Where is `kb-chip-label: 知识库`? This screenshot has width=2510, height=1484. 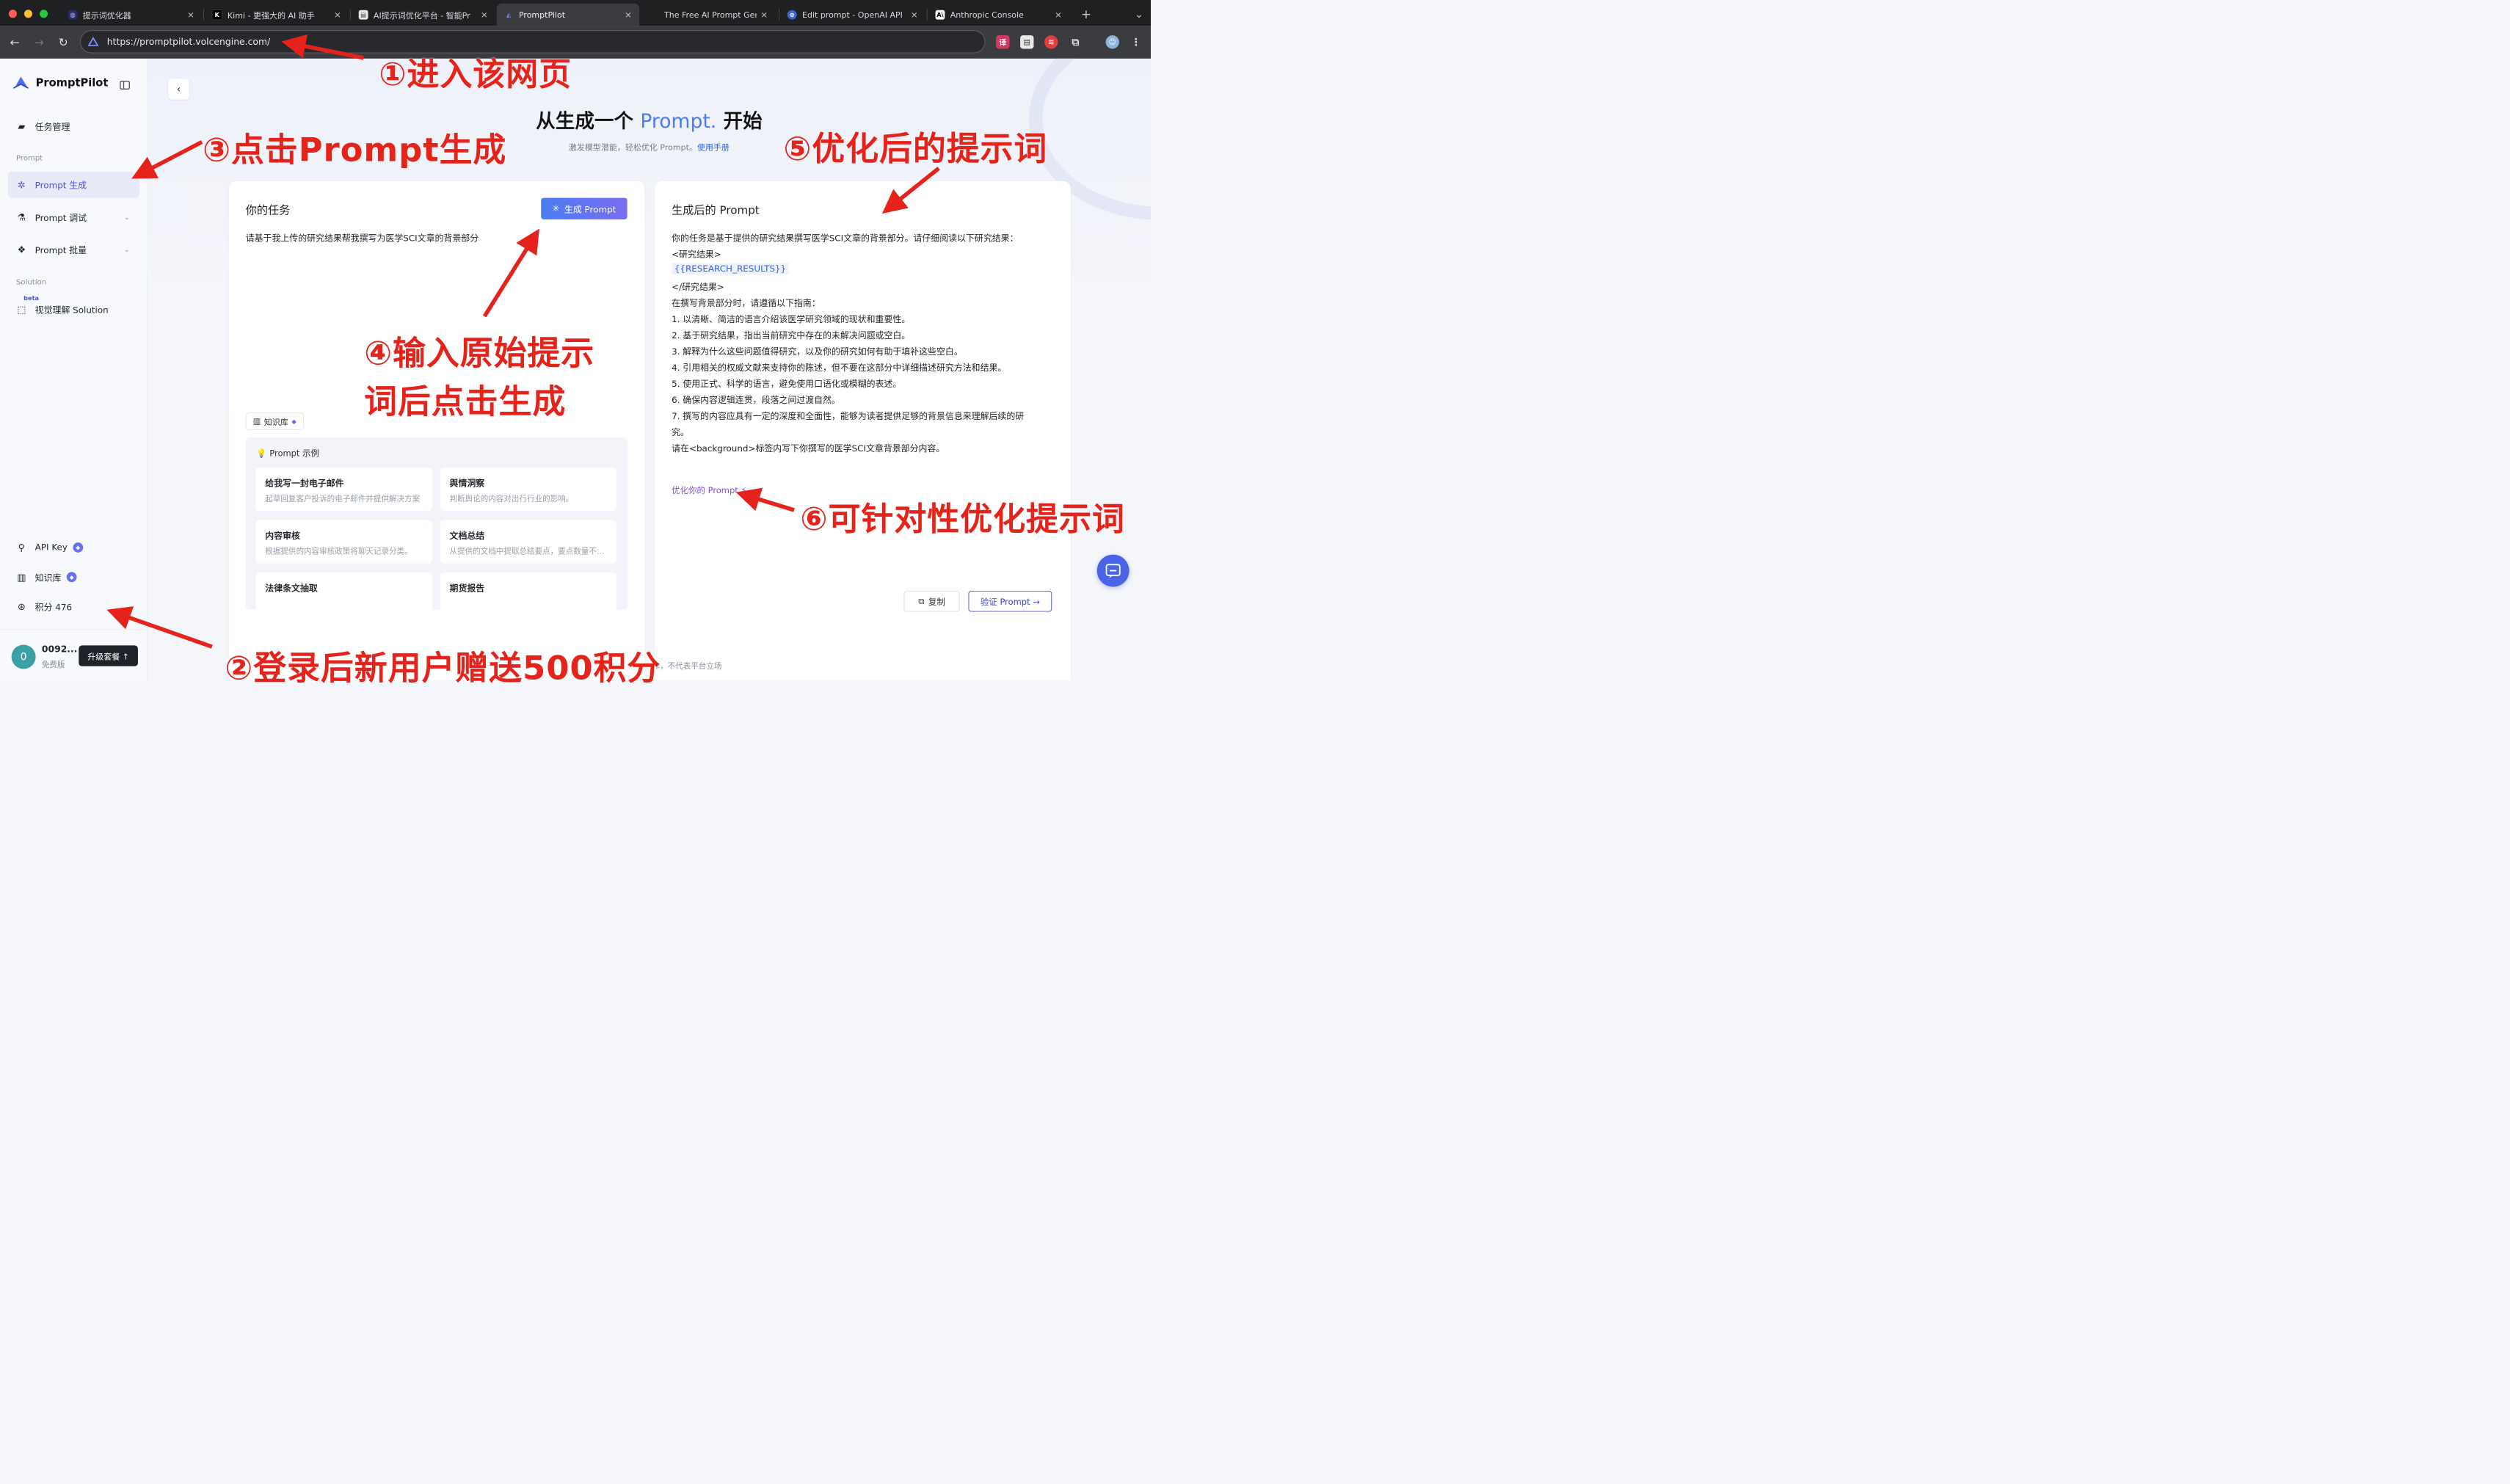
kb-chip-label: 知识库 is located at coordinates (275, 422).